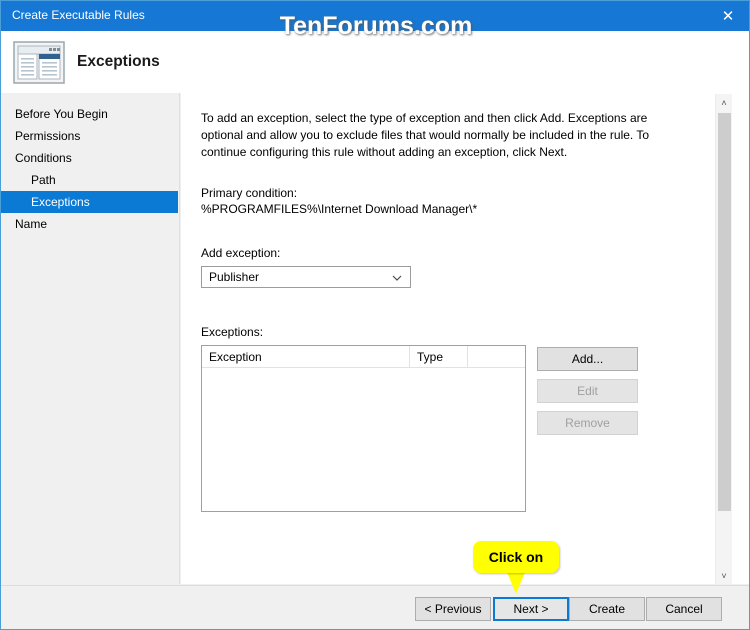  Describe the element at coordinates (375, 62) in the screenshot. I see `header-band: Exceptions` at that location.